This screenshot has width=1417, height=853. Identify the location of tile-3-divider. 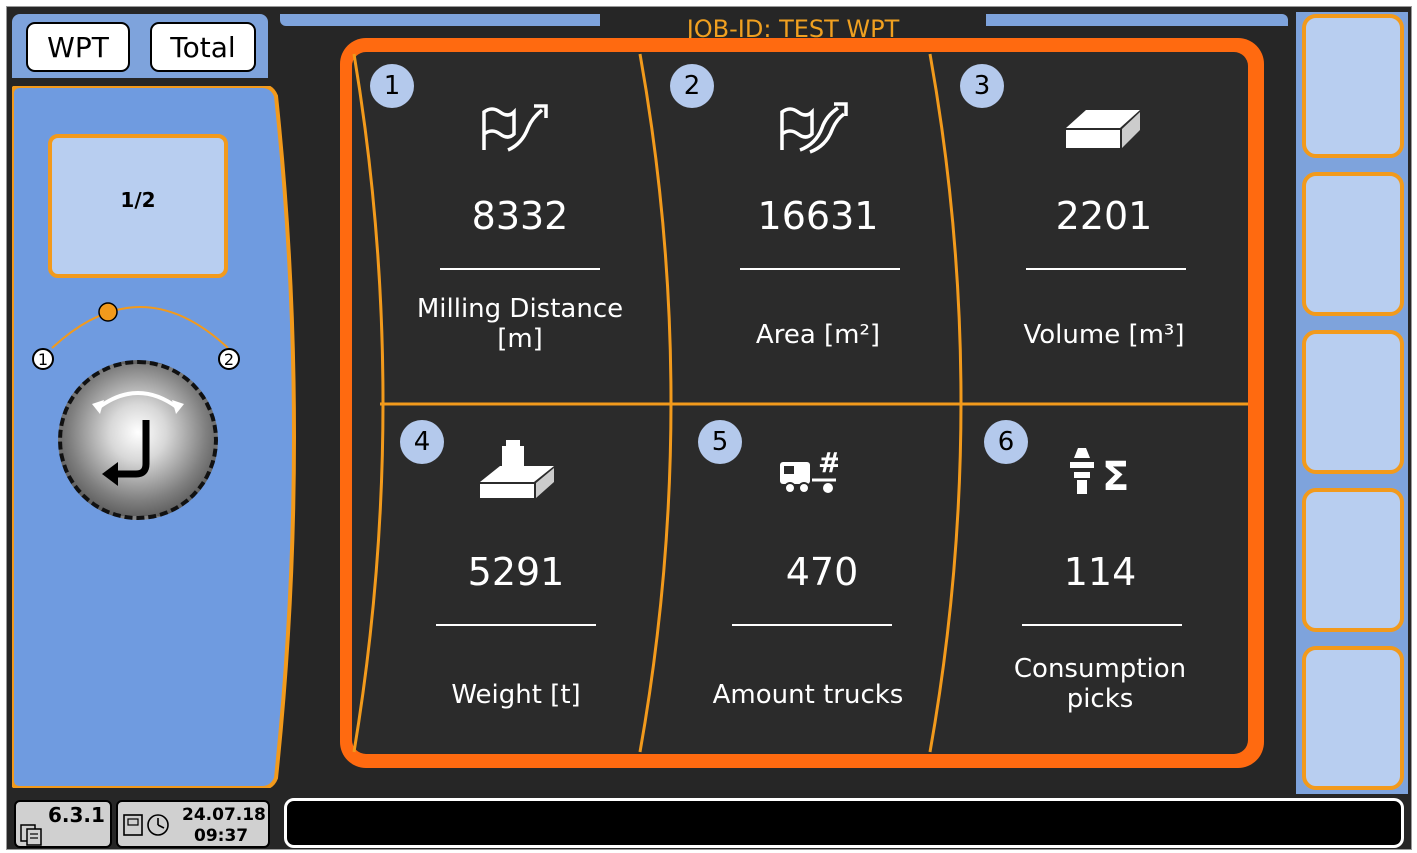
(1106, 269).